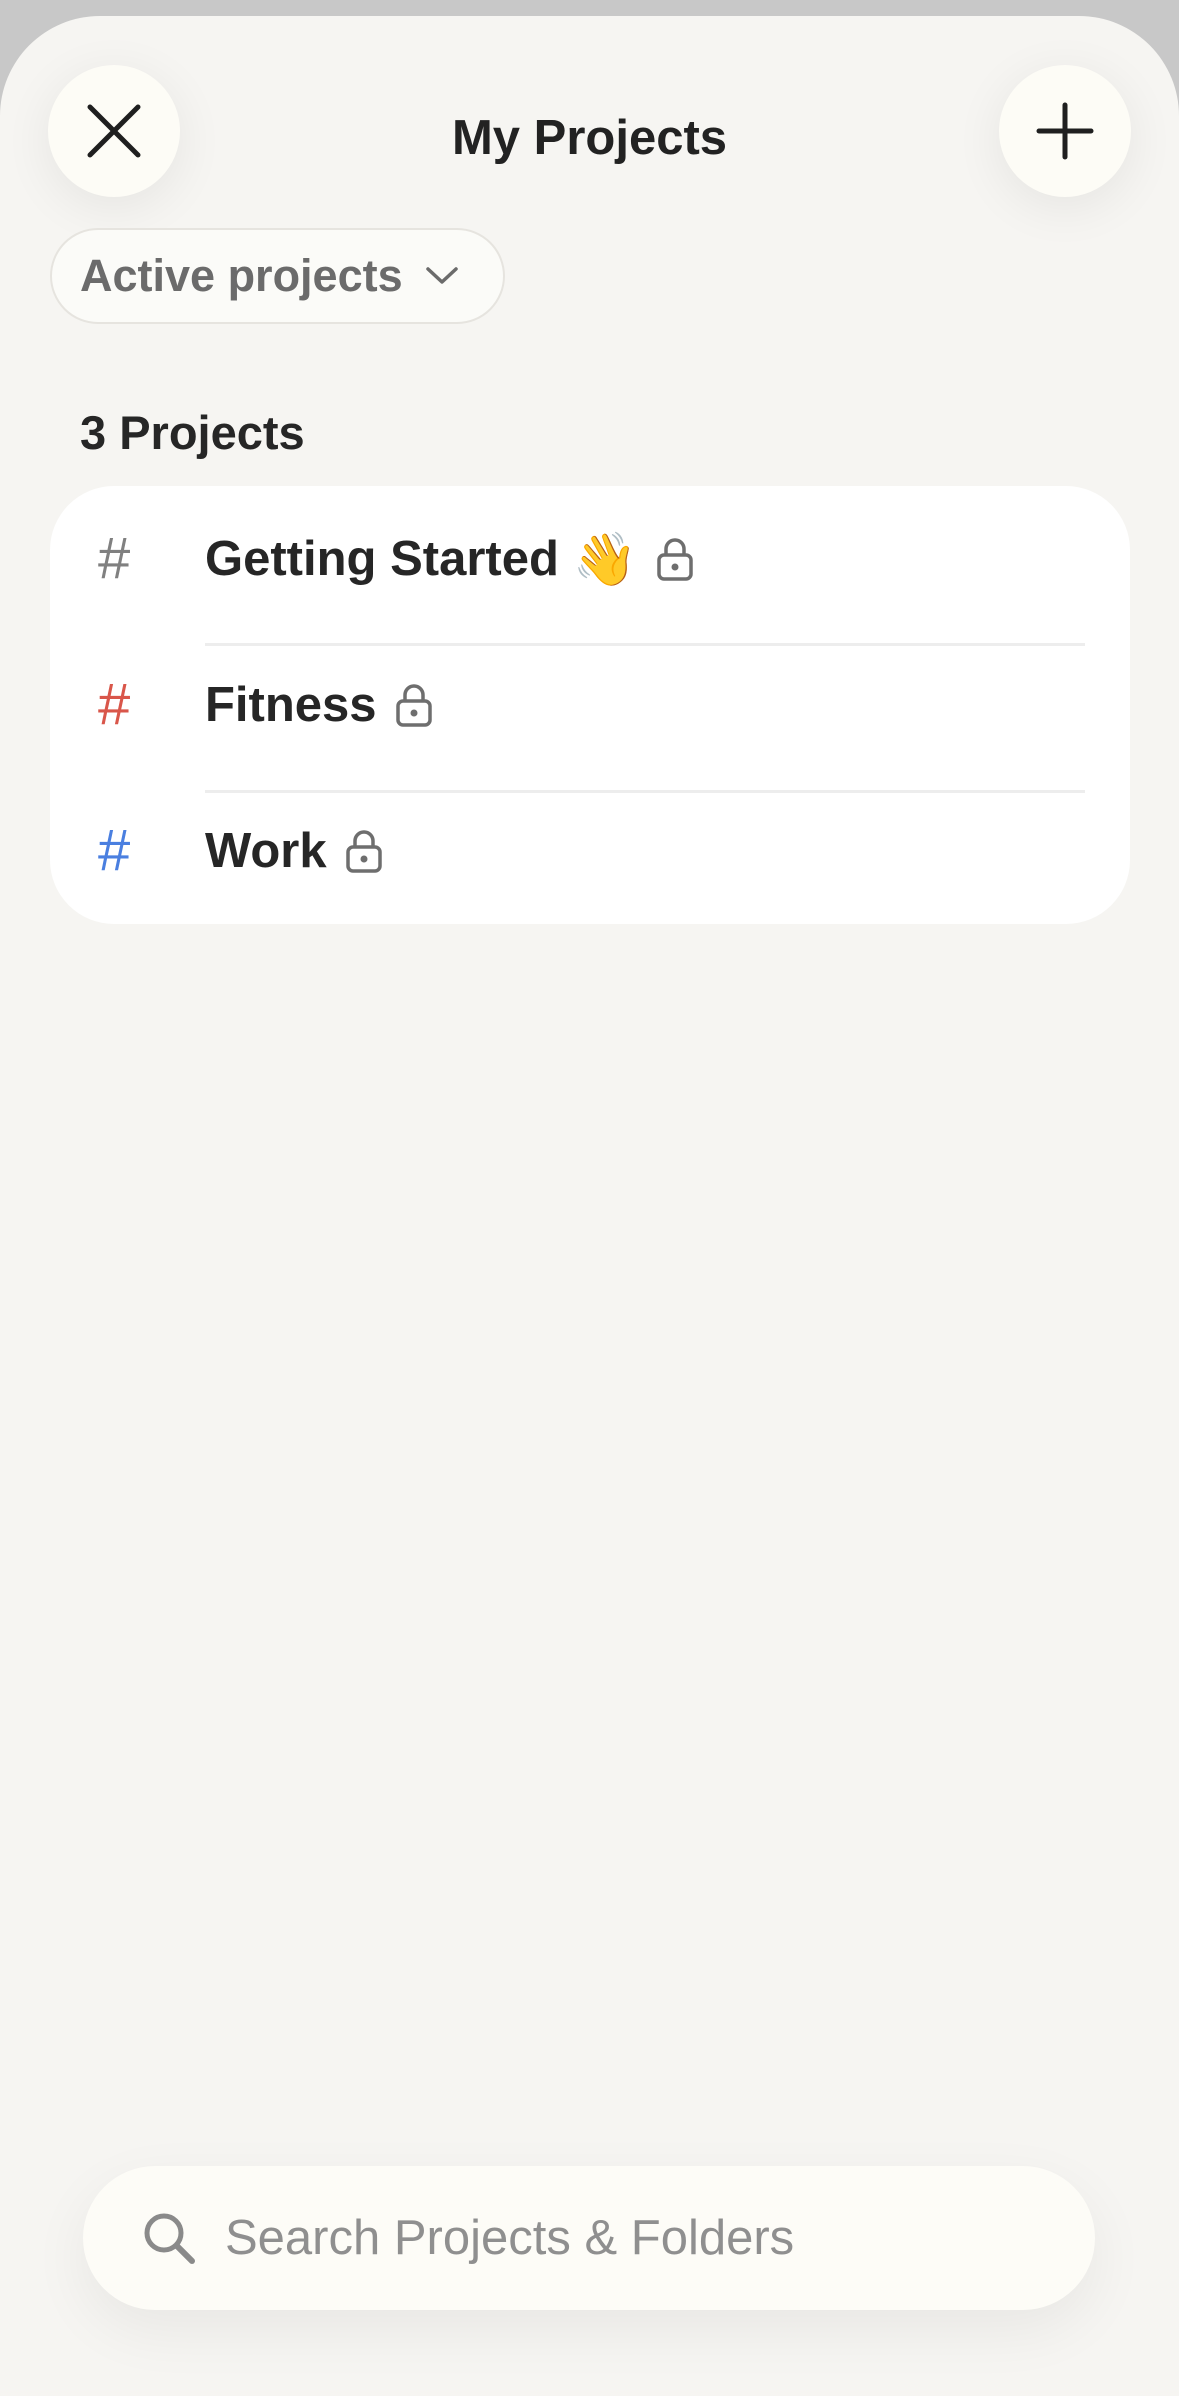  What do you see at coordinates (509, 2238) in the screenshot?
I see `search-input: Search Projects & Folders` at bounding box center [509, 2238].